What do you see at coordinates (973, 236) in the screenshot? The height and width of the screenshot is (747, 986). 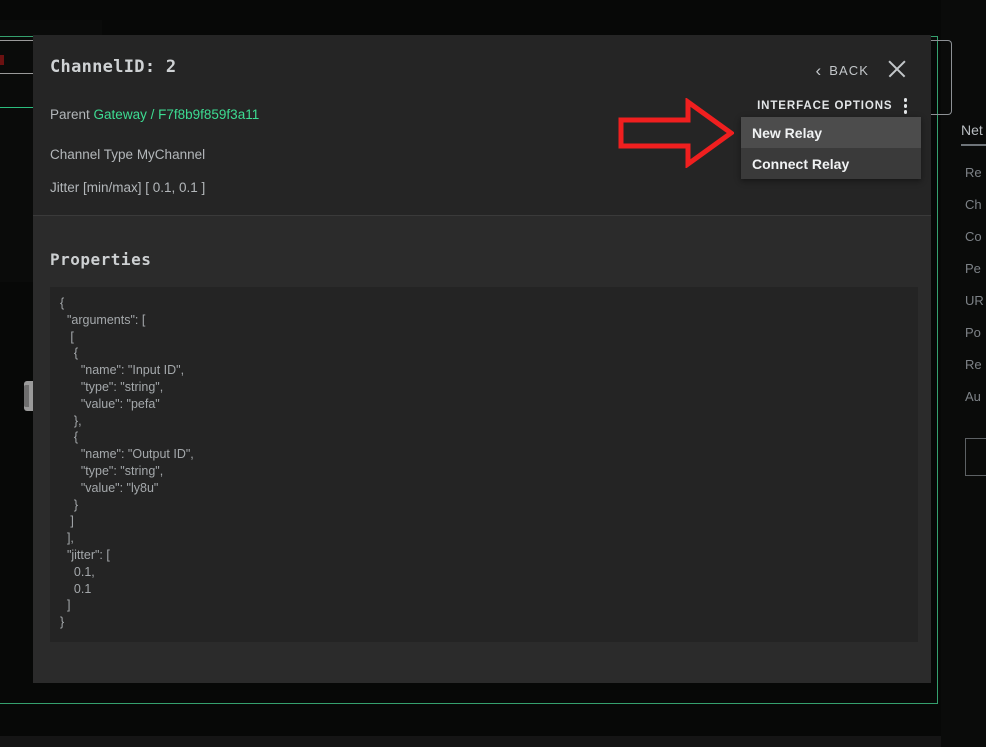 I see `right-panel-item-2: Co` at bounding box center [973, 236].